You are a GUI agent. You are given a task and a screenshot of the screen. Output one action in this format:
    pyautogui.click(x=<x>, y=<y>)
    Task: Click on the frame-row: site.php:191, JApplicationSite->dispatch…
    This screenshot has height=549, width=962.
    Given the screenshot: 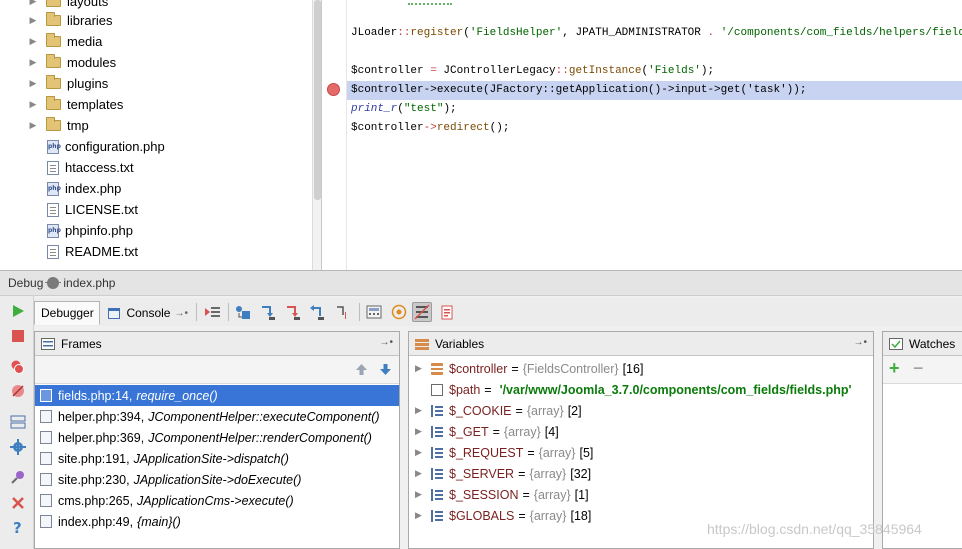 What is the action you would take?
    pyautogui.click(x=217, y=458)
    